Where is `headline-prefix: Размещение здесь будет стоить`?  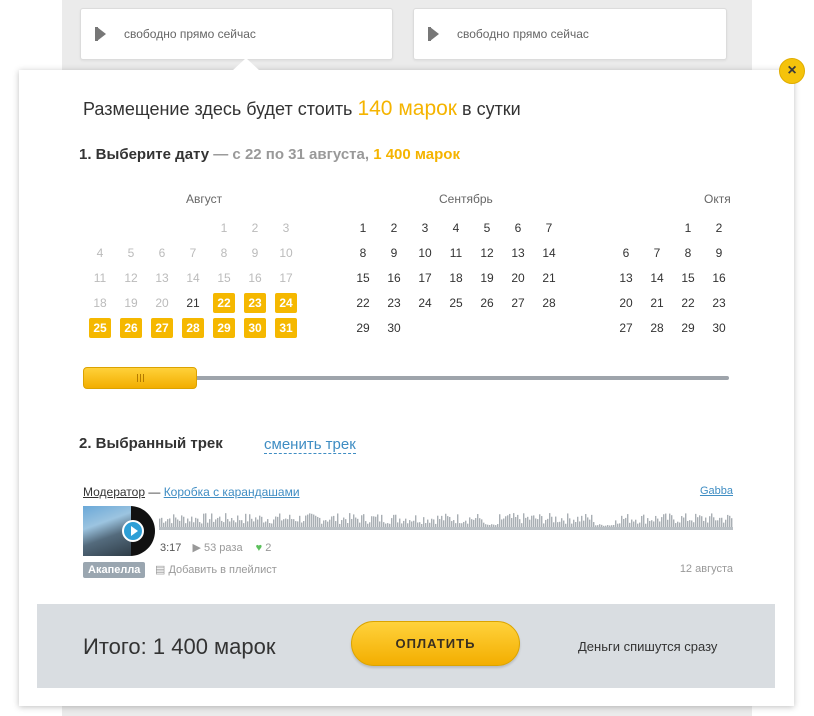
headline-prefix: Размещение здесь будет стоить is located at coordinates (220, 109).